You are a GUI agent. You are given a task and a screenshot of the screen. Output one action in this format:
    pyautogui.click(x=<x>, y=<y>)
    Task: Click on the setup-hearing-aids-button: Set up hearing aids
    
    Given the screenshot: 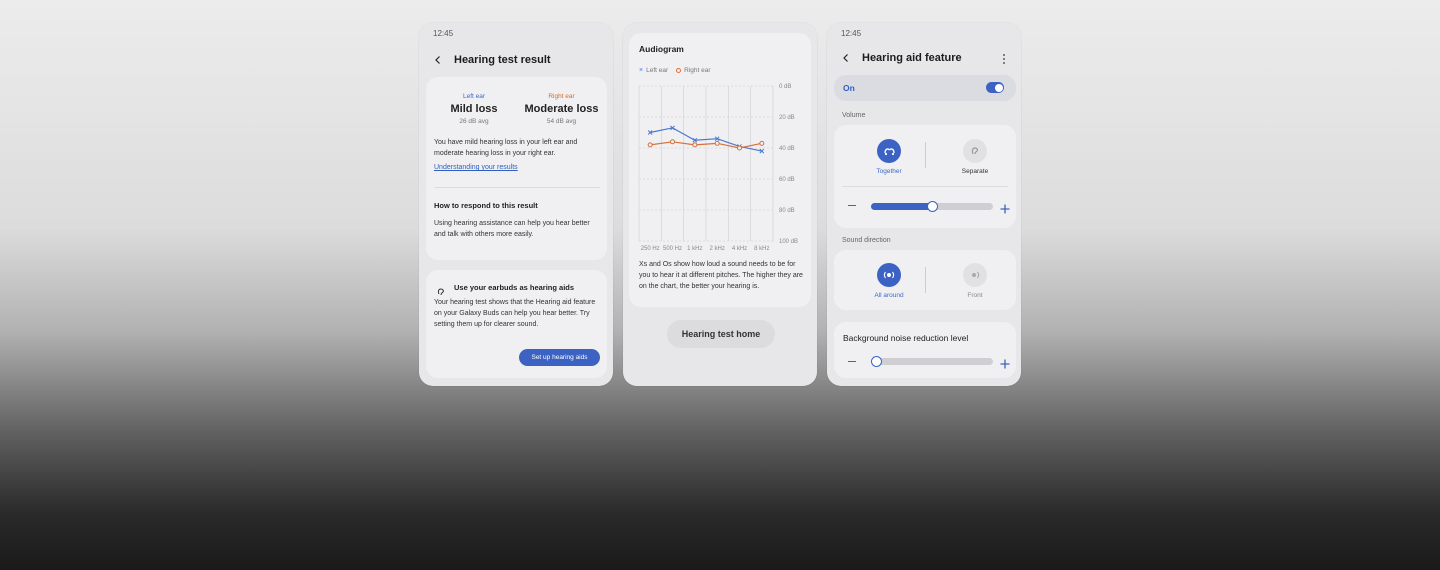 What is the action you would take?
    pyautogui.click(x=559, y=357)
    